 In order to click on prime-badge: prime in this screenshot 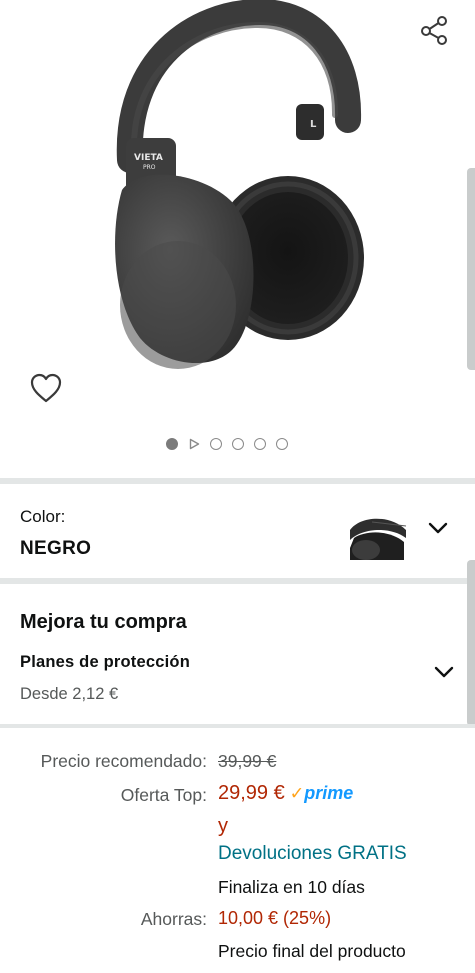, I will do `click(329, 793)`.